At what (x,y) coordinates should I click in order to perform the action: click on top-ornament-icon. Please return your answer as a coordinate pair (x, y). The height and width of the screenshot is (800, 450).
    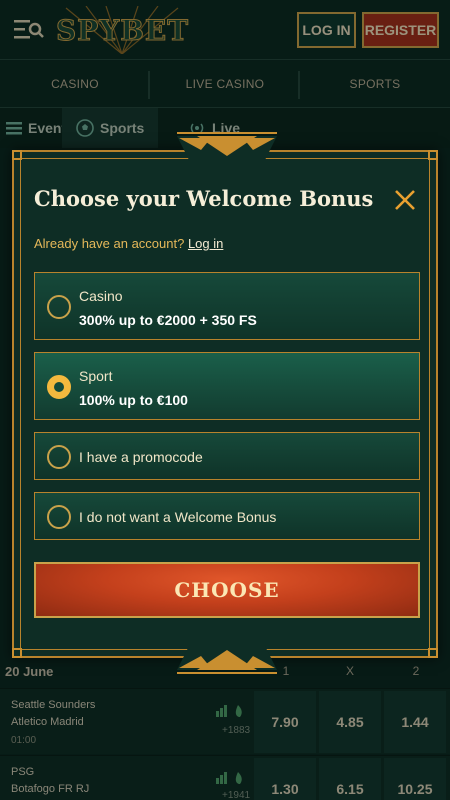
    Looking at the image, I should click on (227, 146).